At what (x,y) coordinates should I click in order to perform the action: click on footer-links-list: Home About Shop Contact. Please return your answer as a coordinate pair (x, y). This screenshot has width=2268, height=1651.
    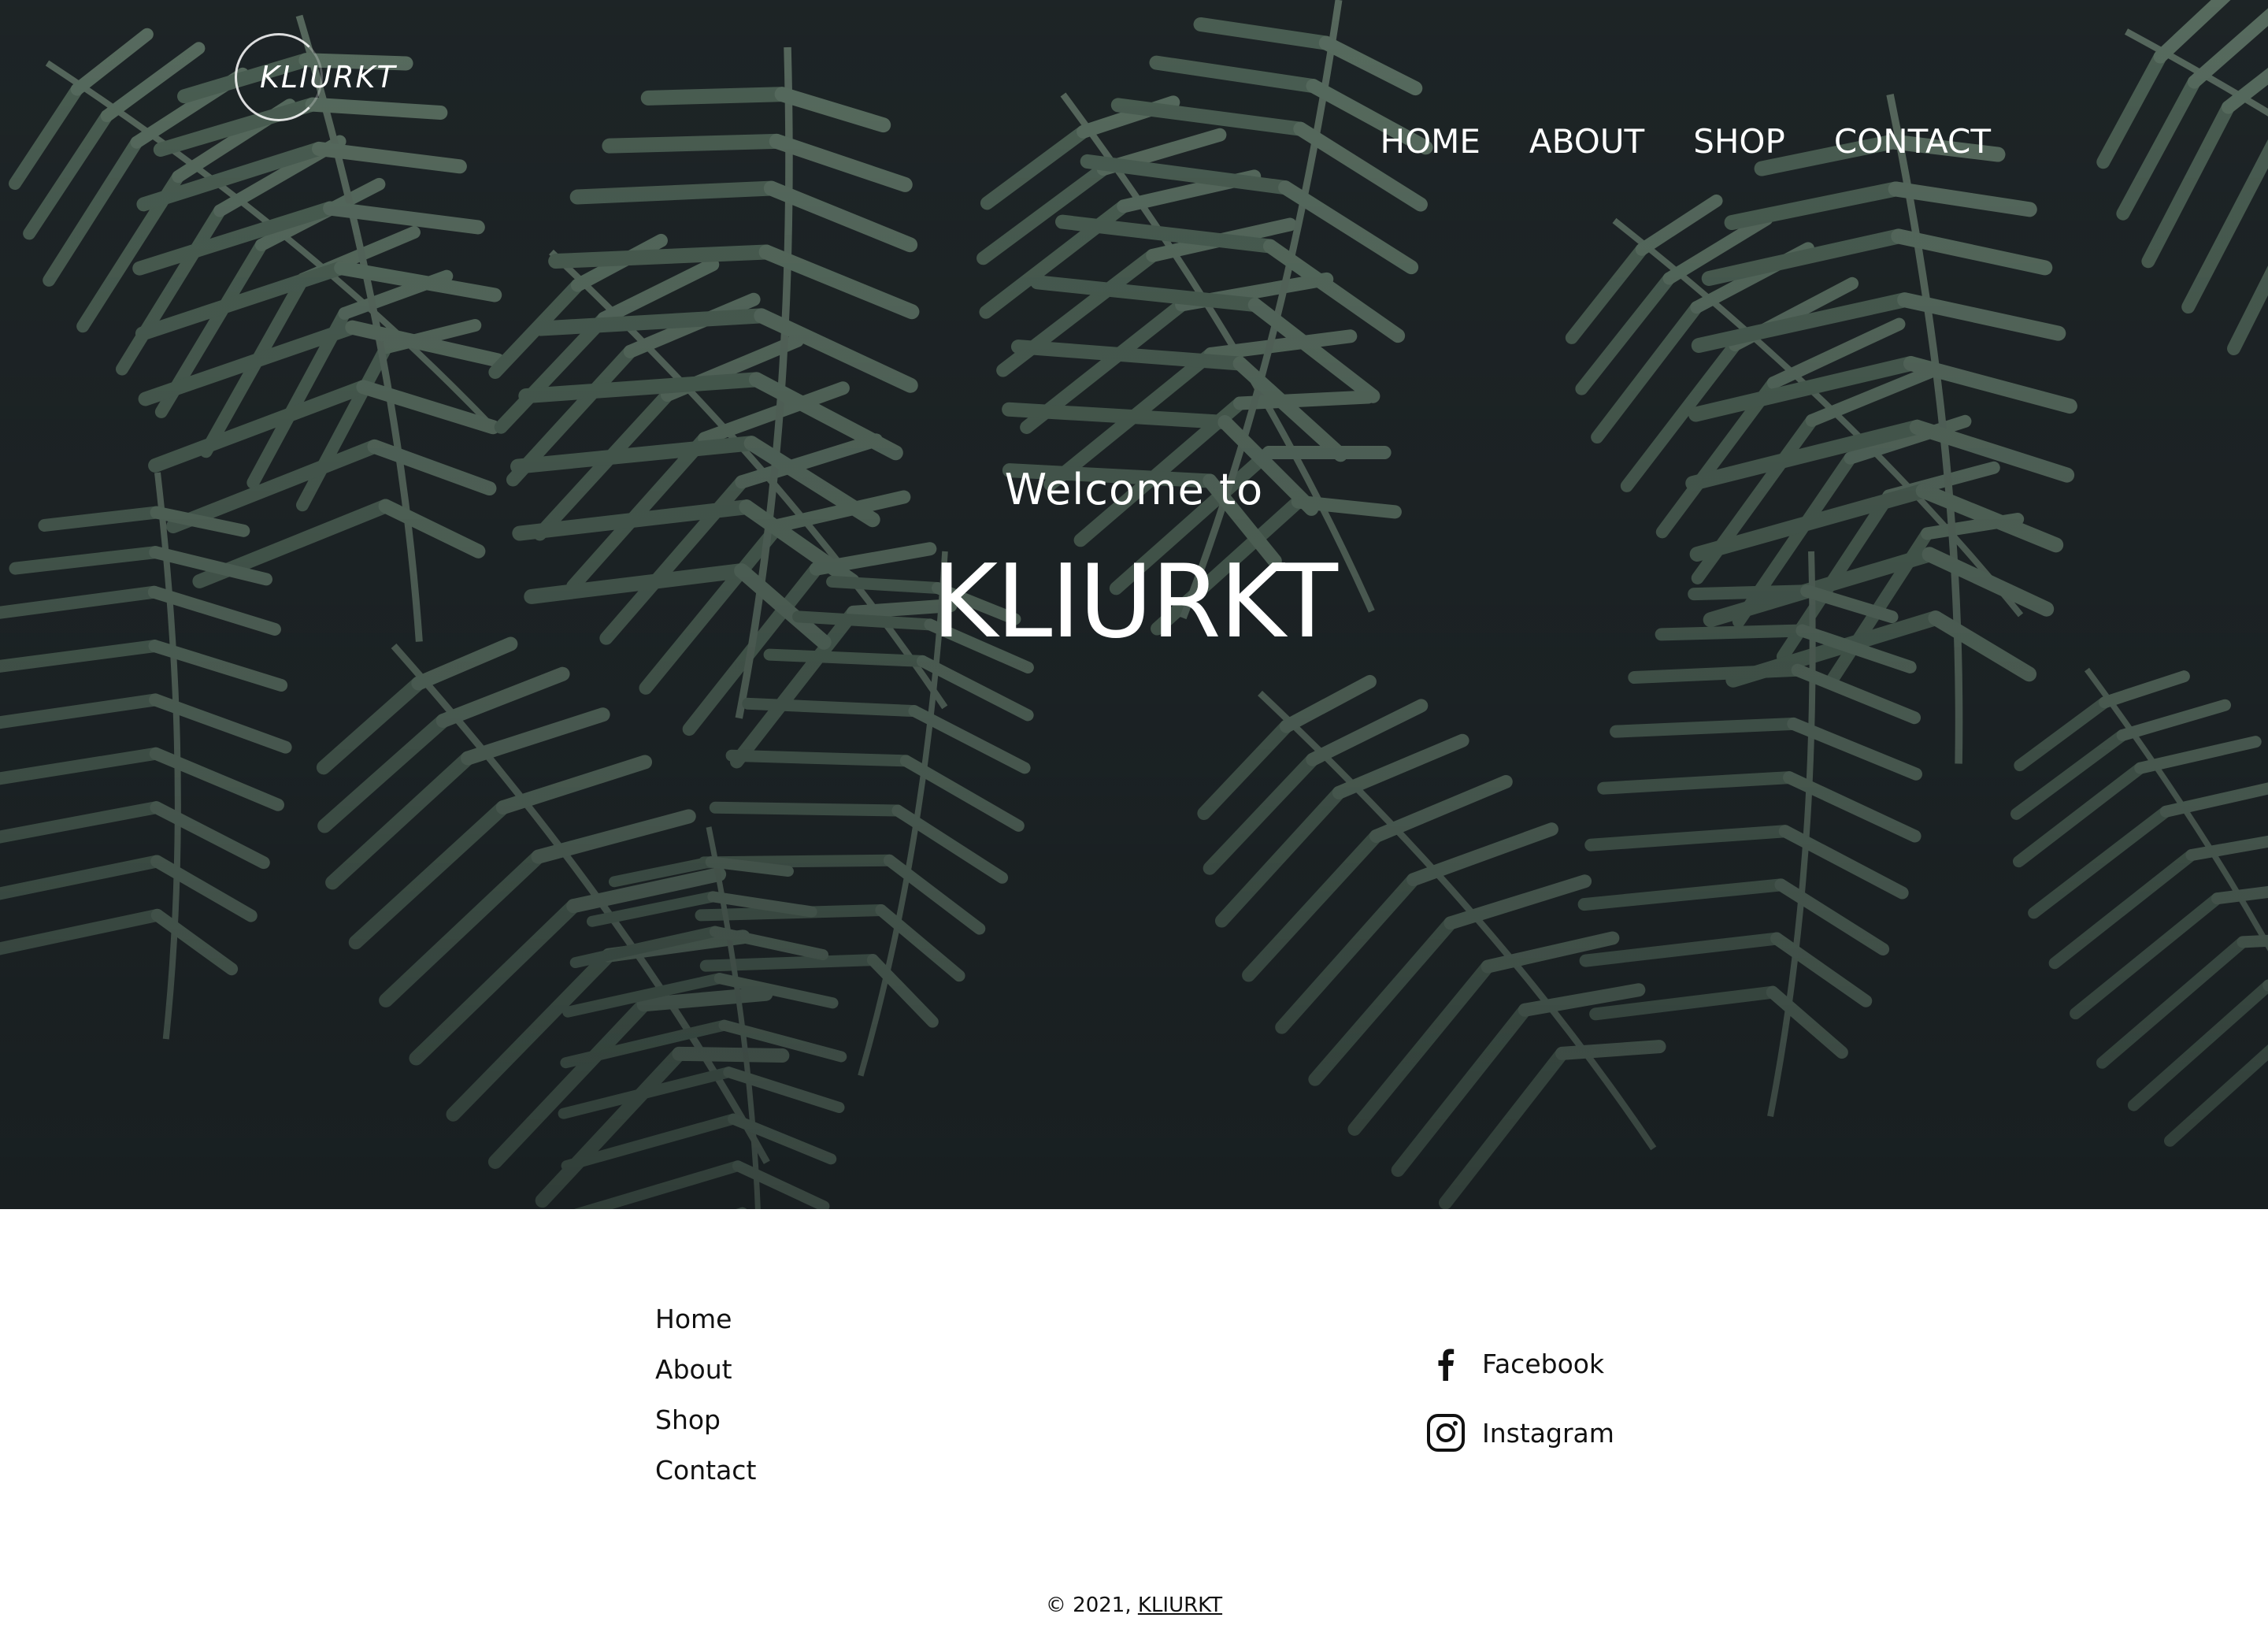
    Looking at the image, I should click on (705, 1395).